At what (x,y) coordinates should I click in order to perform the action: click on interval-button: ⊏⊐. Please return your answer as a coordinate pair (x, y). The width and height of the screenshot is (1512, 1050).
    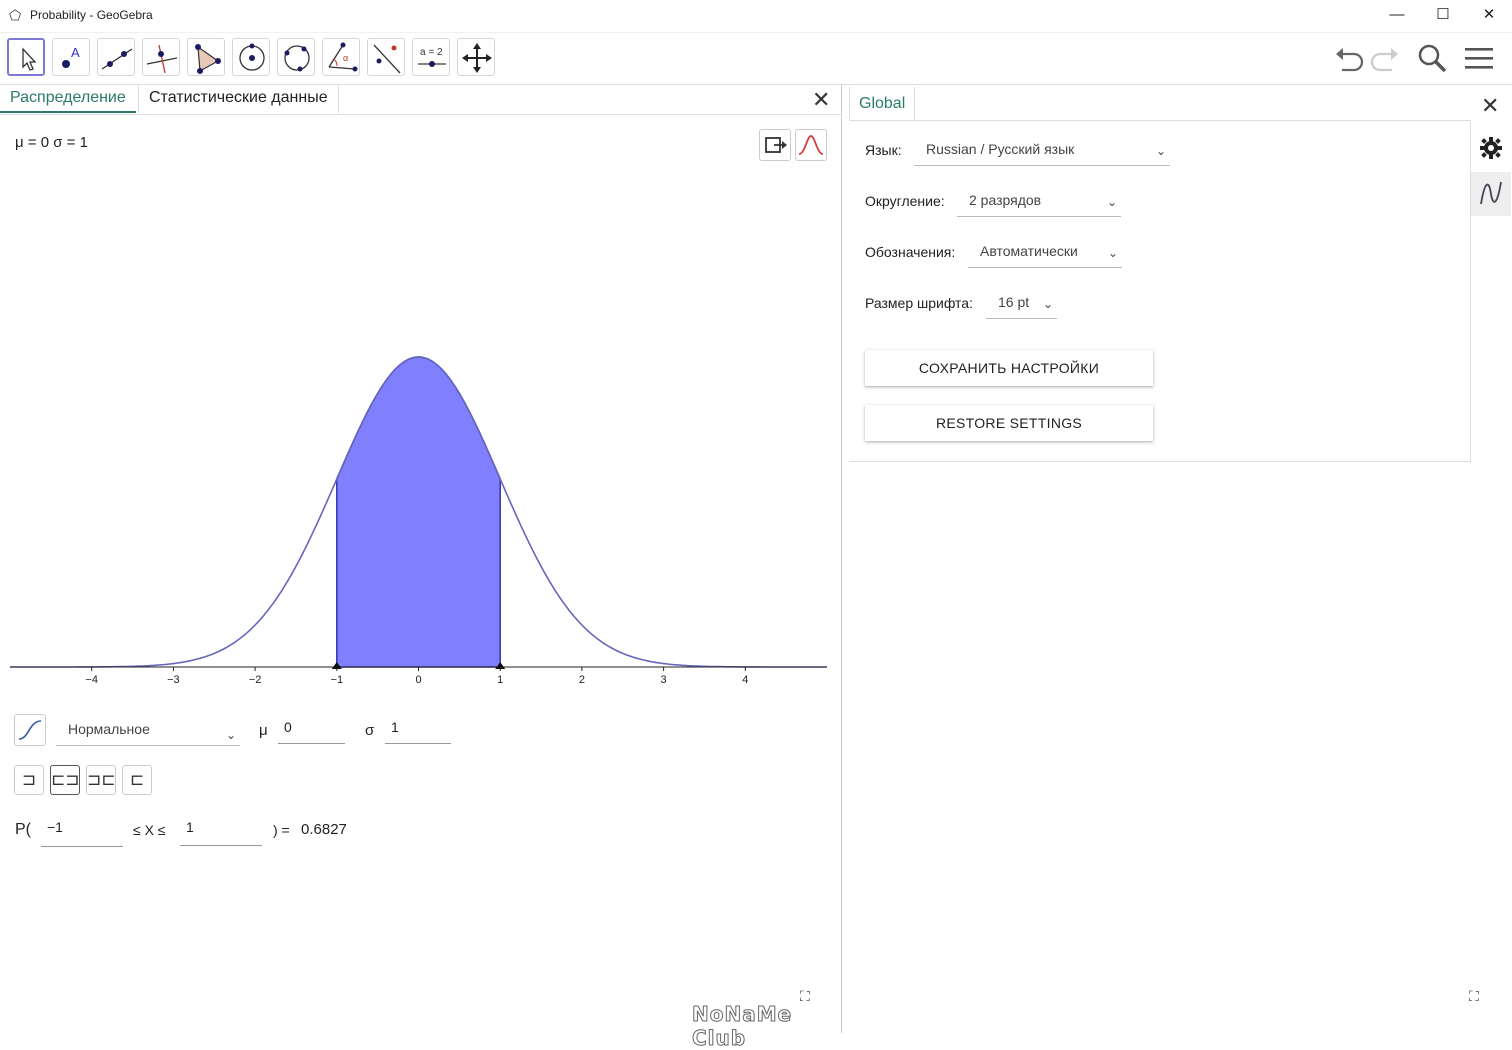
    Looking at the image, I should click on (65, 780).